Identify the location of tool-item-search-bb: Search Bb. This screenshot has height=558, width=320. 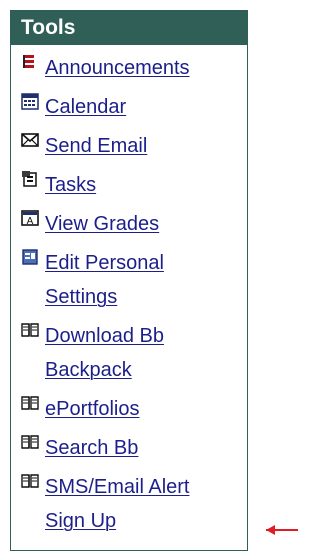
(131, 448).